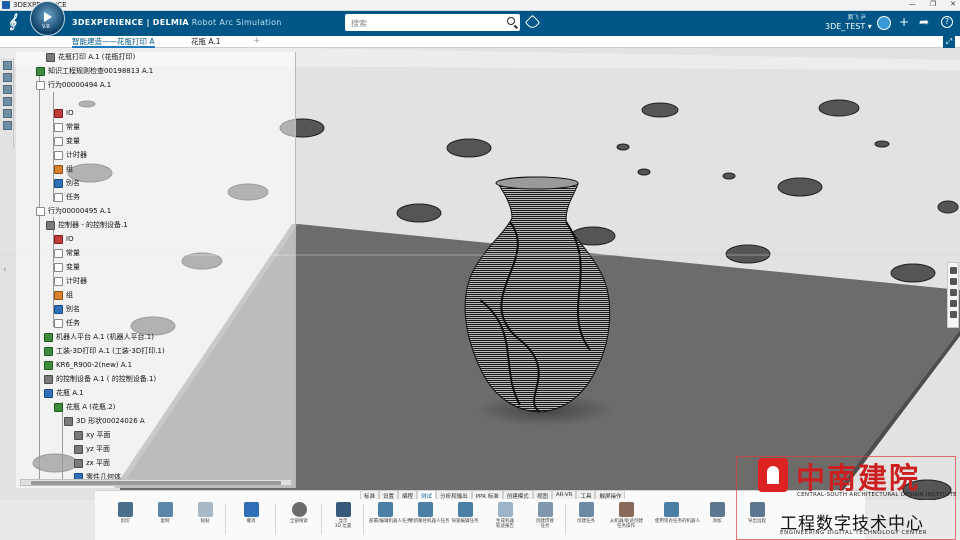  Describe the element at coordinates (5, 270) in the screenshot. I see `collapse-left-icon: ‹` at that location.